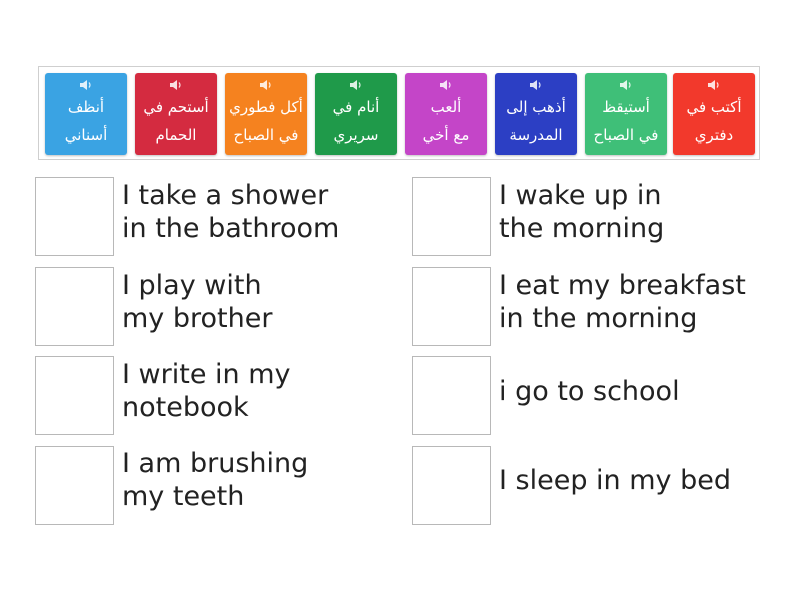 The height and width of the screenshot is (600, 800). What do you see at coordinates (176, 135) in the screenshot?
I see `tile-text-line2: الحمام` at bounding box center [176, 135].